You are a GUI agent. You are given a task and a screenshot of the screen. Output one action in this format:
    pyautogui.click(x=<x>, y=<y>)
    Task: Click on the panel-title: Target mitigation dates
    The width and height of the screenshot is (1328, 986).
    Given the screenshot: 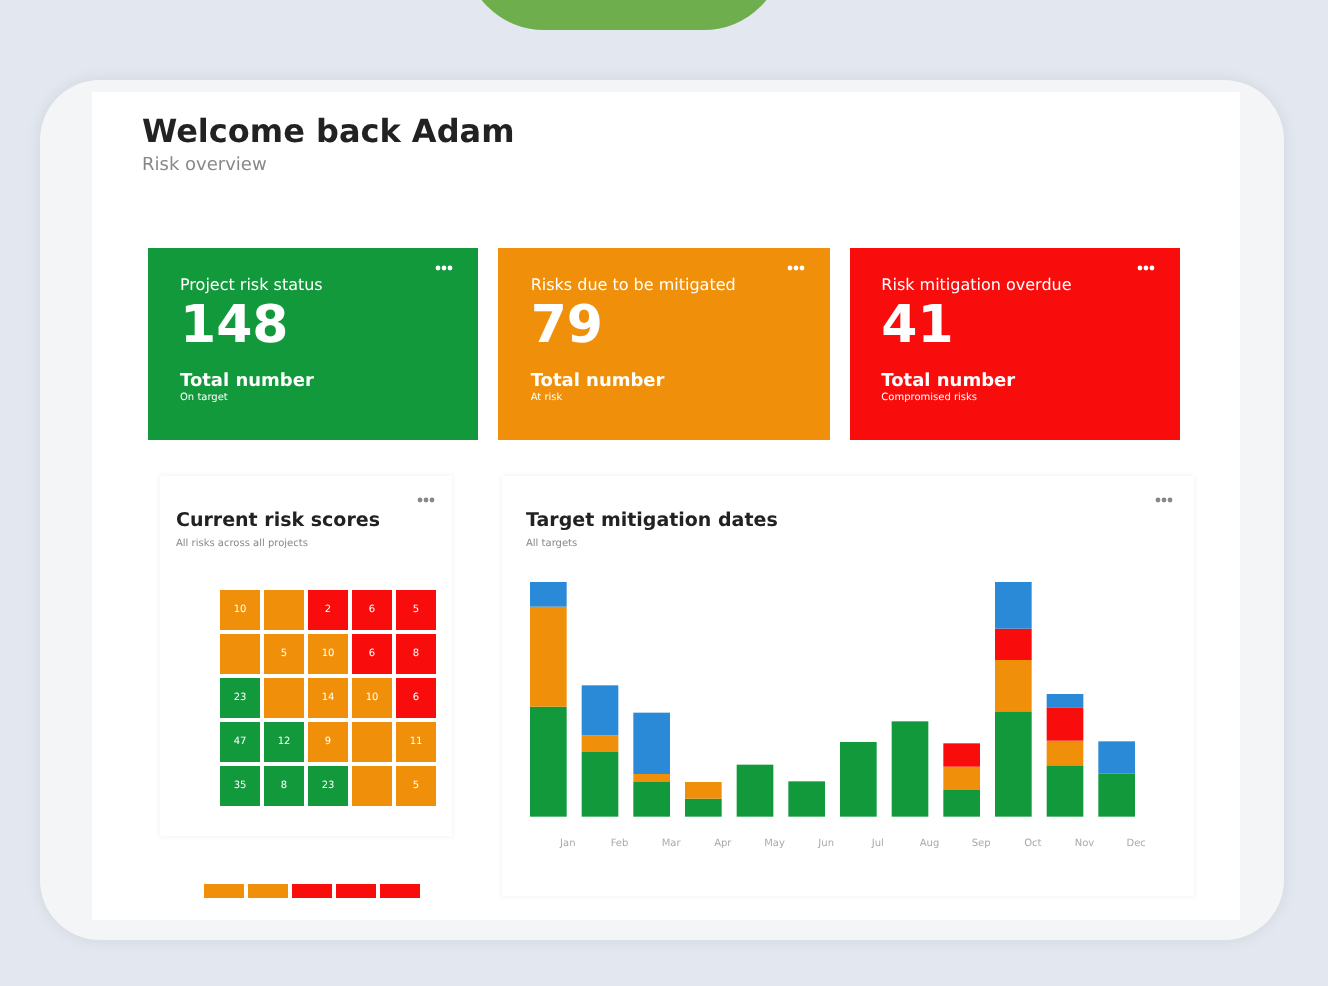 What is the action you would take?
    pyautogui.click(x=652, y=521)
    